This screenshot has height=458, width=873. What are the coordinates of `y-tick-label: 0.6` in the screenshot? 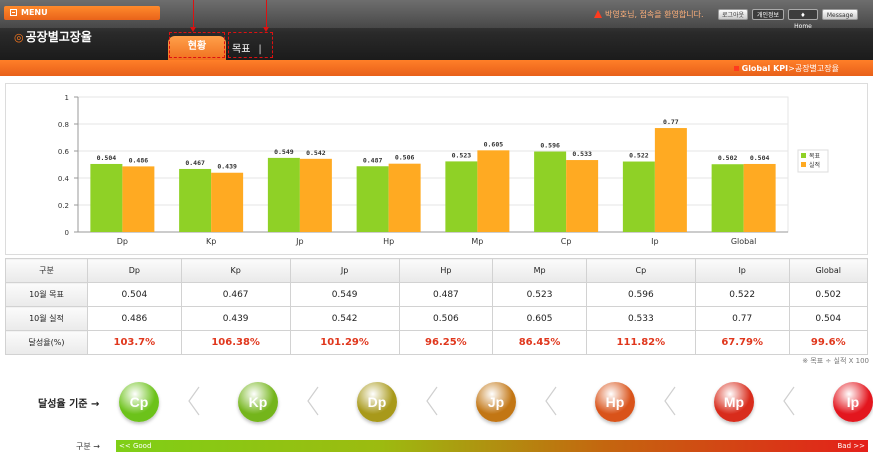 It's located at (64, 152).